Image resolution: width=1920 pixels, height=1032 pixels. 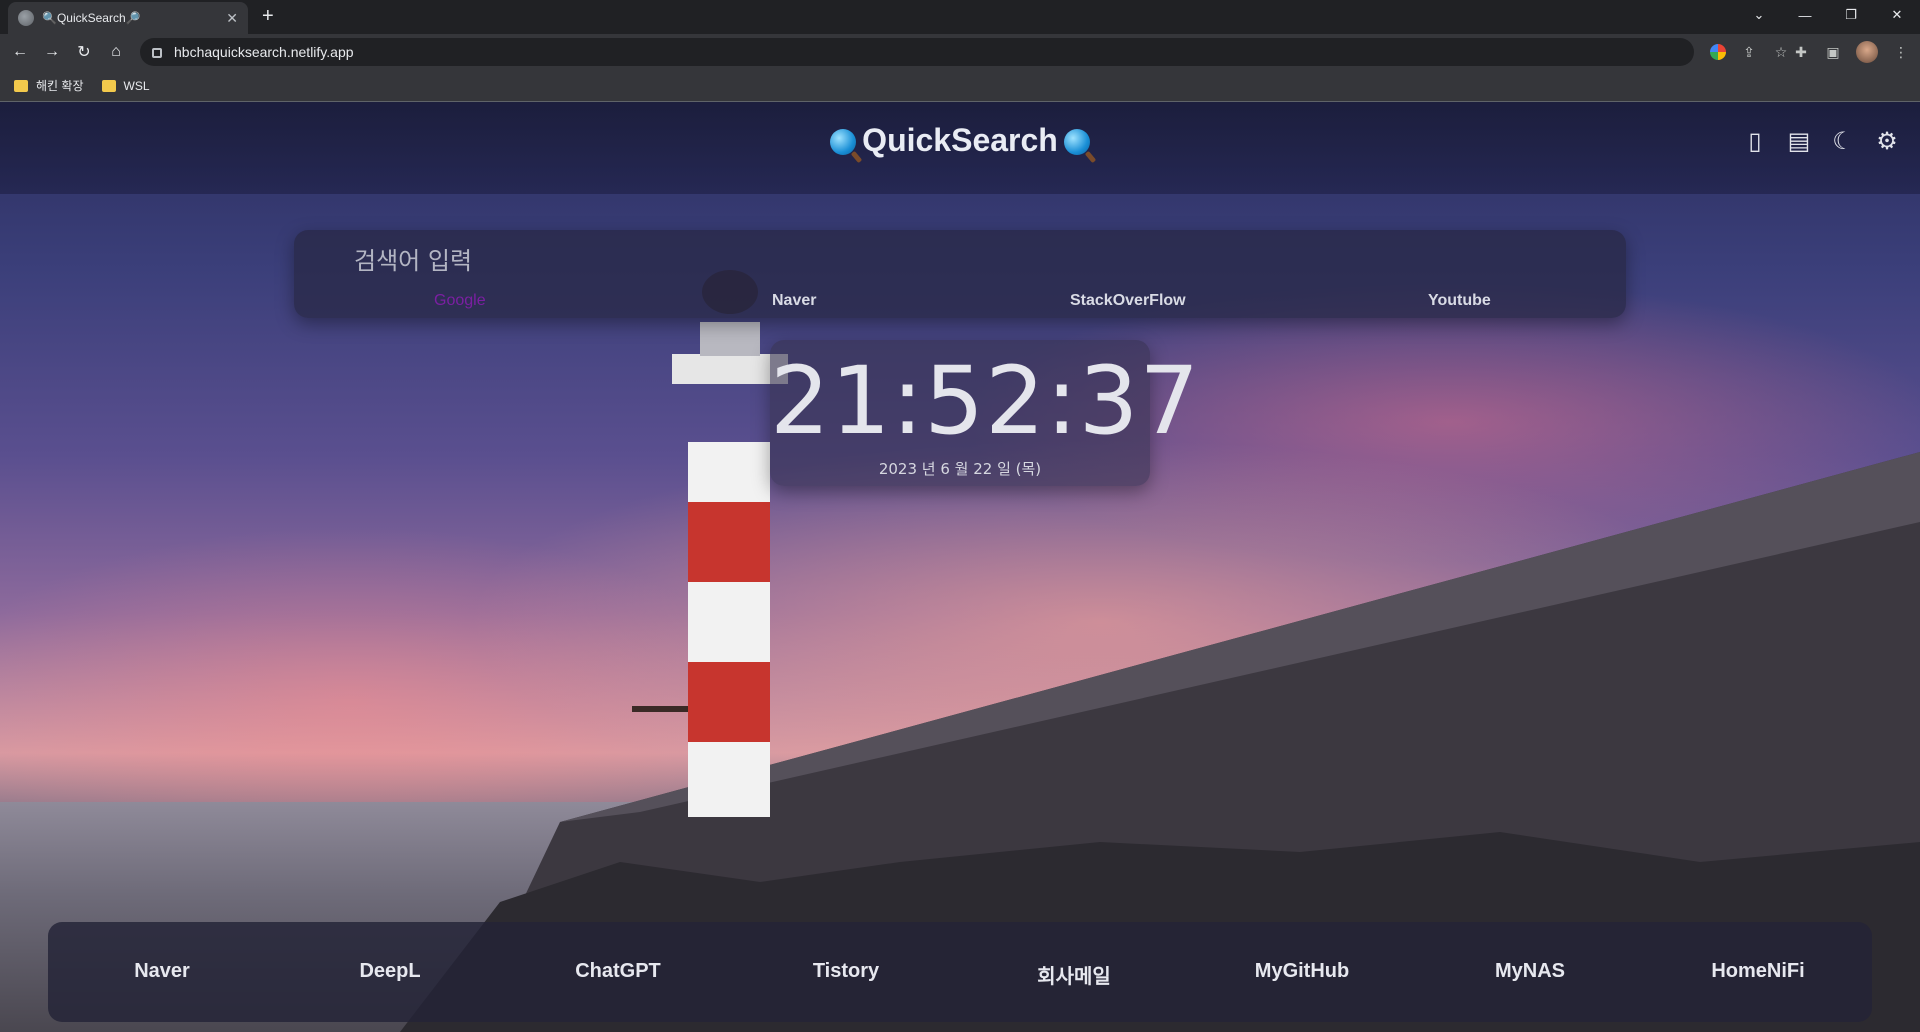 I want to click on bookmark-folder-wsl: WSL, so click(x=125, y=85).